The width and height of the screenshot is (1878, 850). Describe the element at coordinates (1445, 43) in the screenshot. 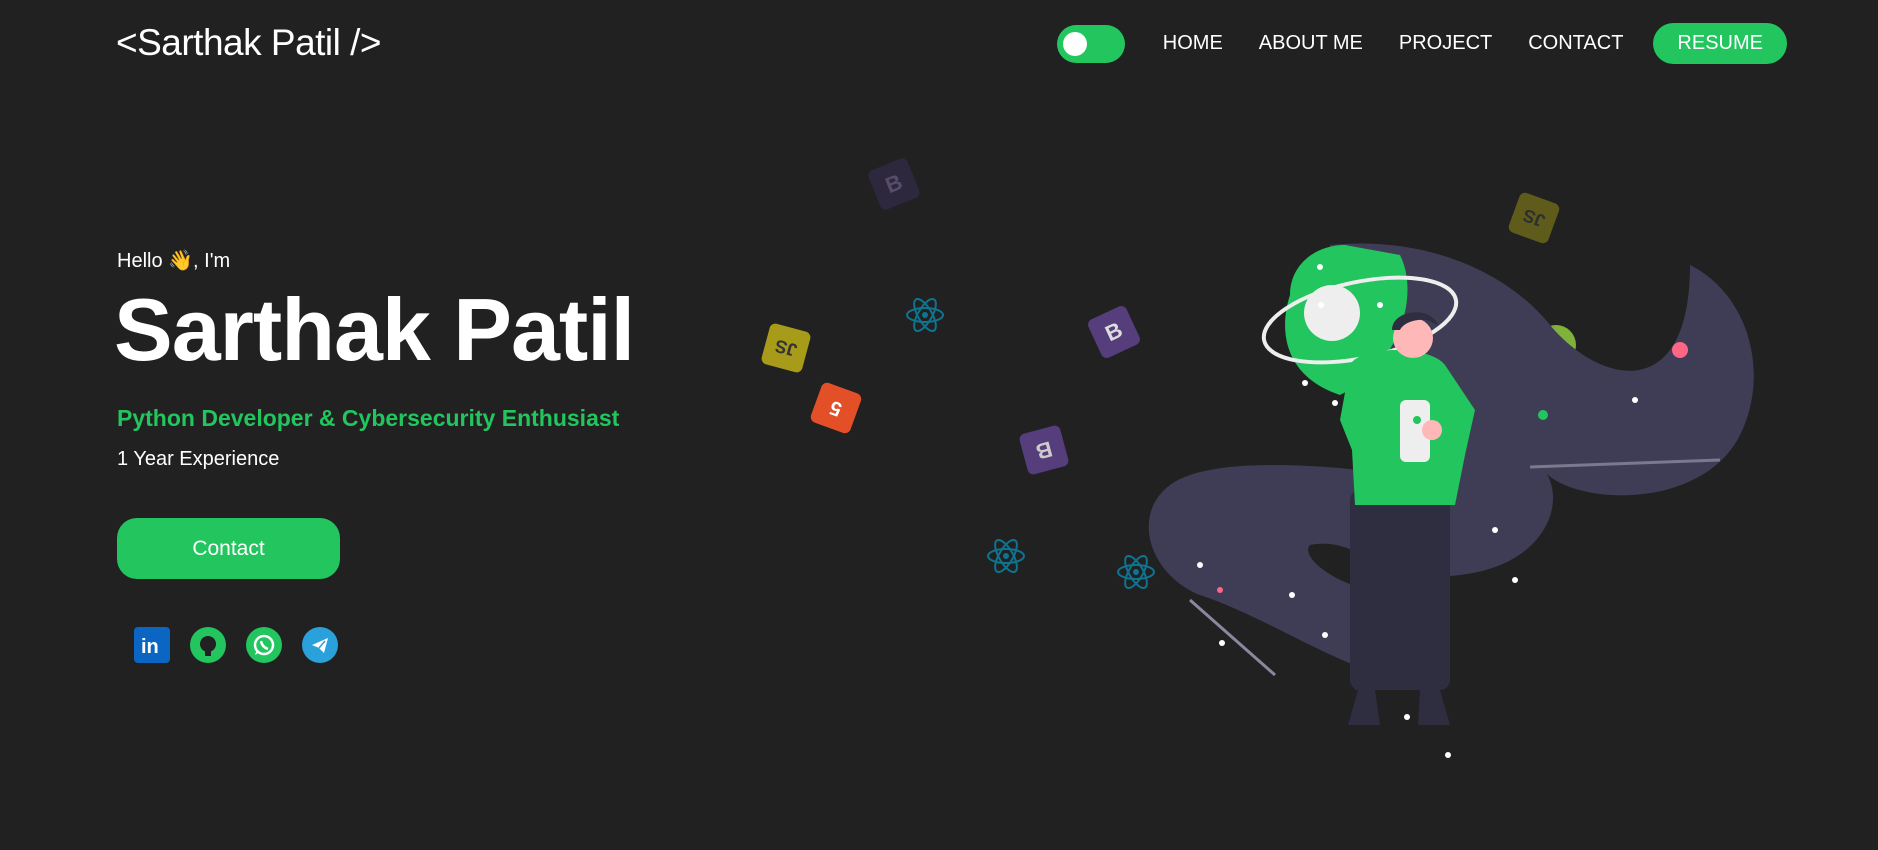

I see `nav-project: PROJECT` at that location.